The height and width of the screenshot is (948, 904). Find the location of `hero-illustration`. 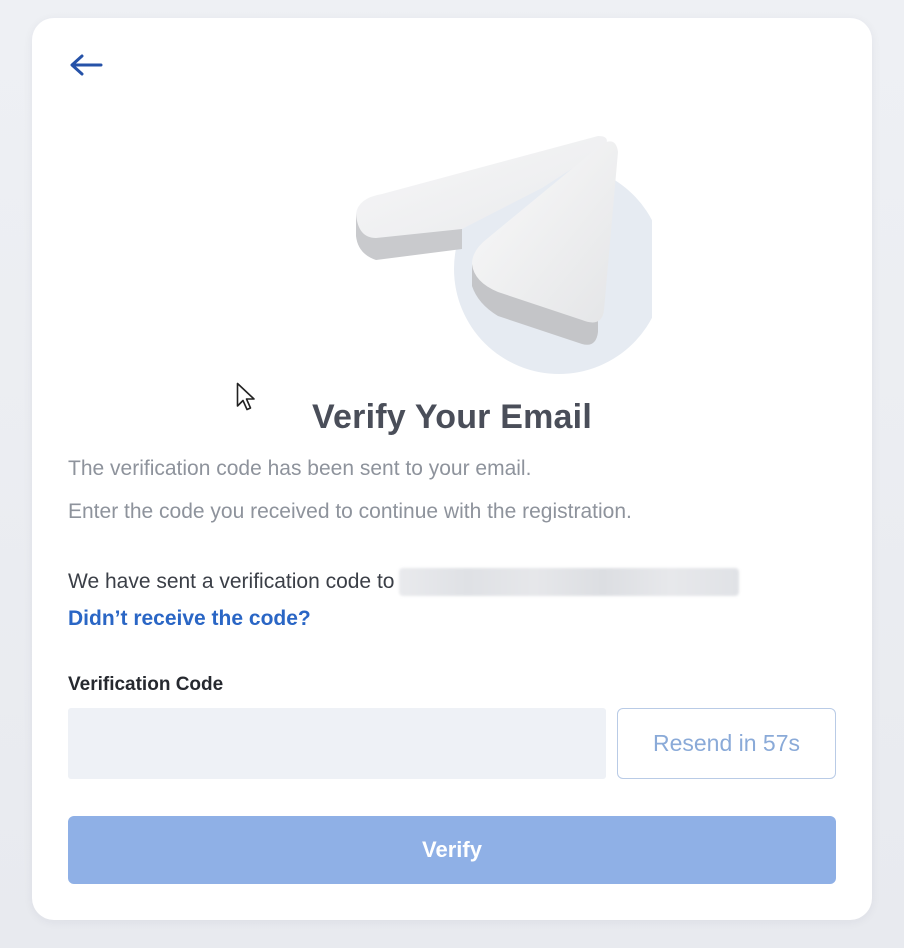

hero-illustration is located at coordinates (488, 244).